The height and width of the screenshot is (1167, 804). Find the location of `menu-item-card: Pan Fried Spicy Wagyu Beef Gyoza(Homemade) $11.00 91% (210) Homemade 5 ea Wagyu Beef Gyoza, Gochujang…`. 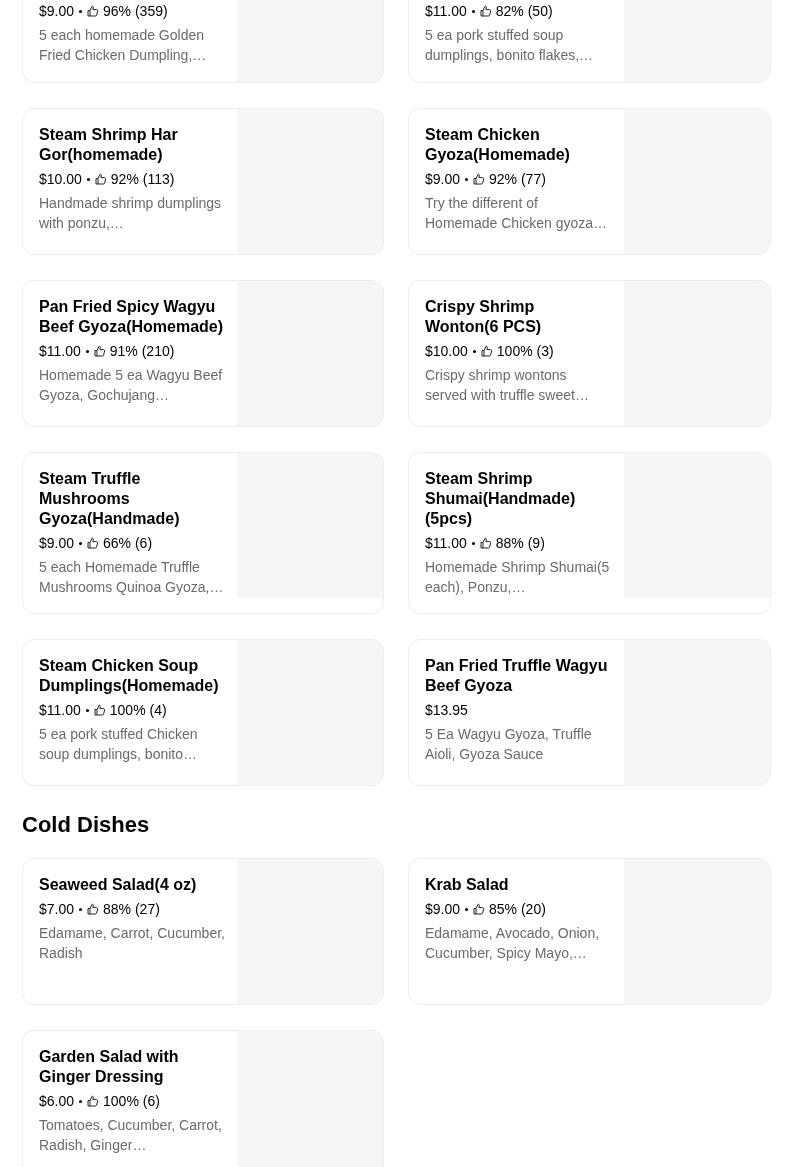

menu-item-card: Pan Fried Spicy Wagyu Beef Gyoza(Homemade) $11.00 91% (210) Homemade 5 ea Wagyu Beef Gyoza, Gochujang… is located at coordinates (203, 353).